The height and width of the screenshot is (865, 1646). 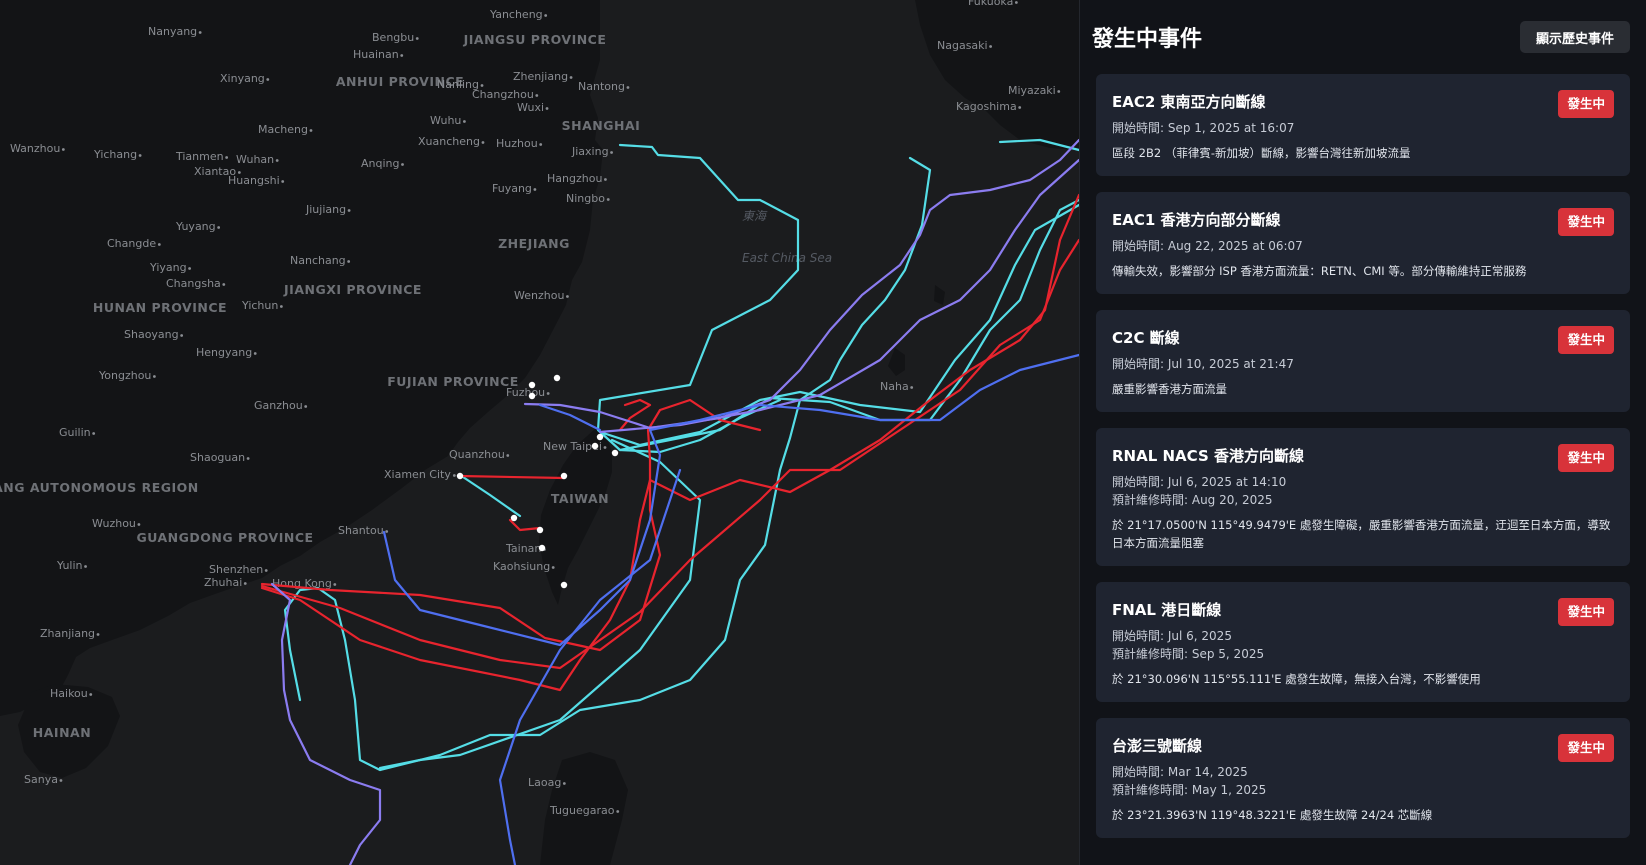 I want to click on event-title: RNAL NACS 香港方向斷線, so click(x=1208, y=456).